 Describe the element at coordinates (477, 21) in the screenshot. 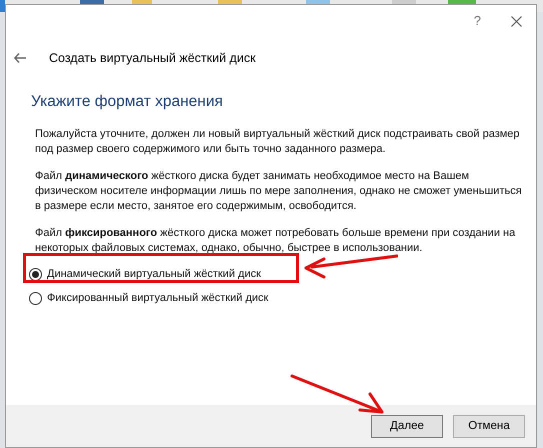

I see `help-button: ?` at that location.